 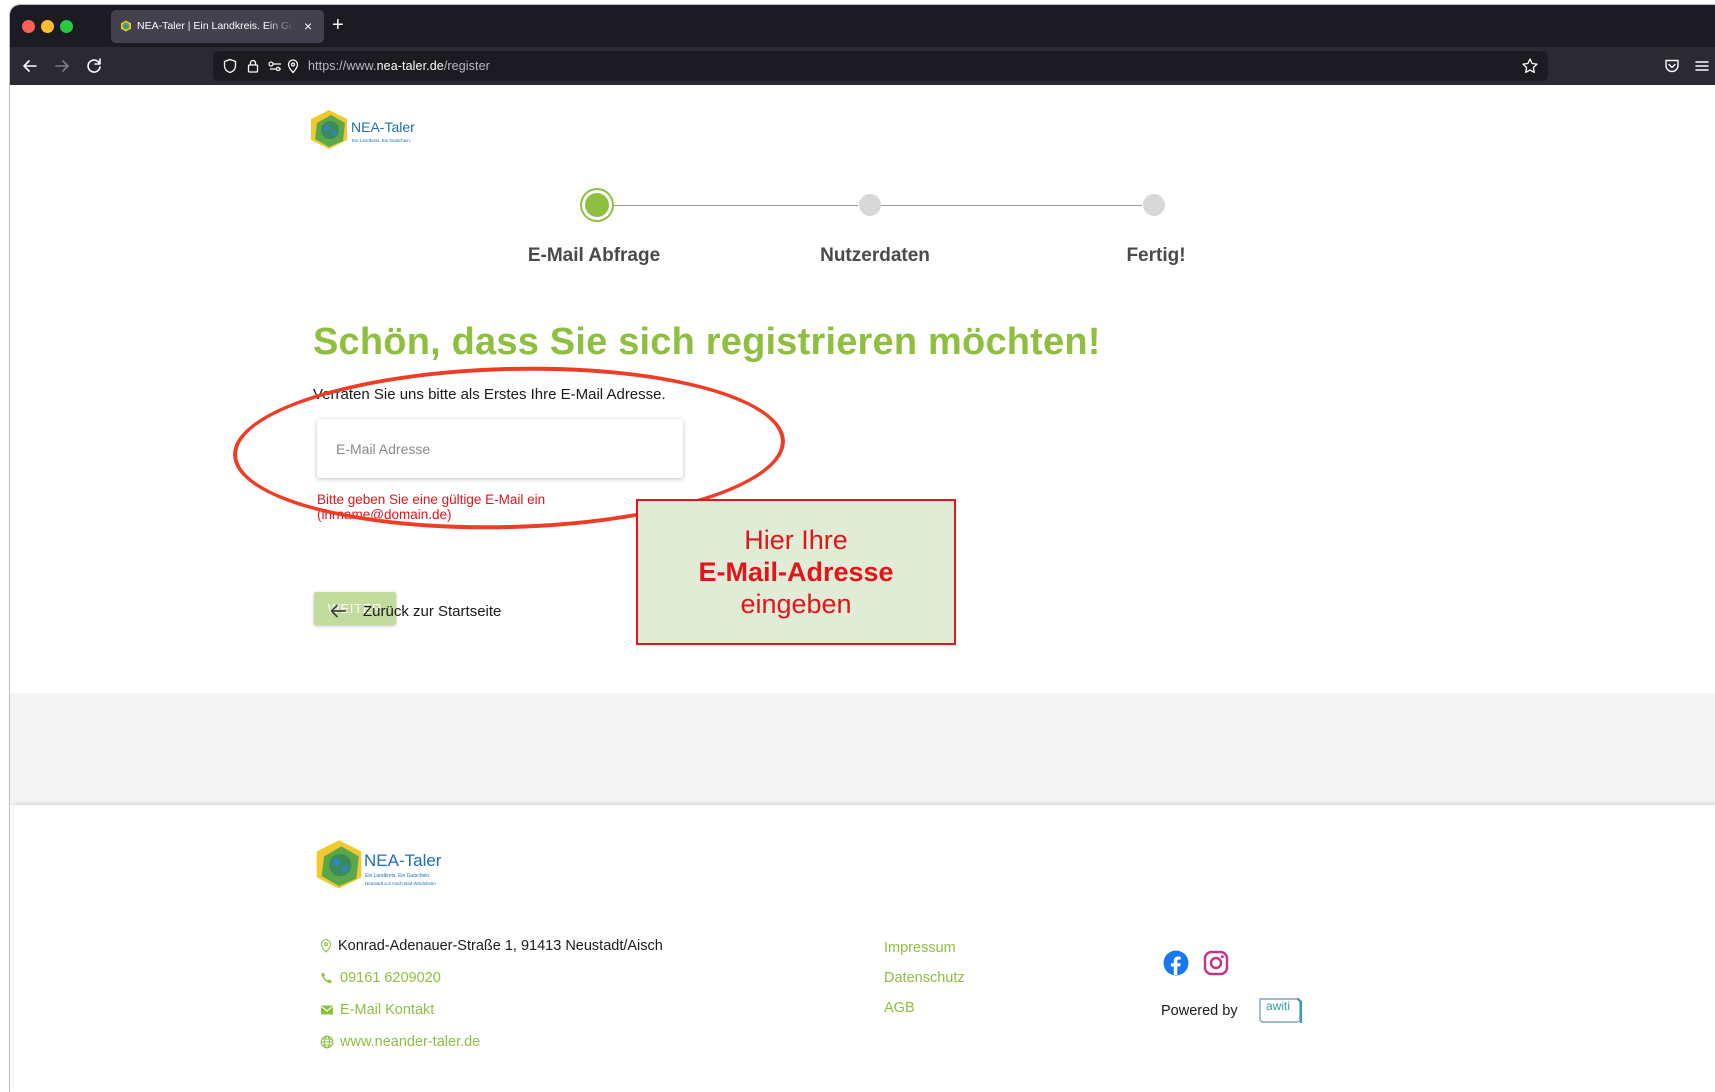 I want to click on url-text: https://www.nea-taler.de/register, so click(x=399, y=66).